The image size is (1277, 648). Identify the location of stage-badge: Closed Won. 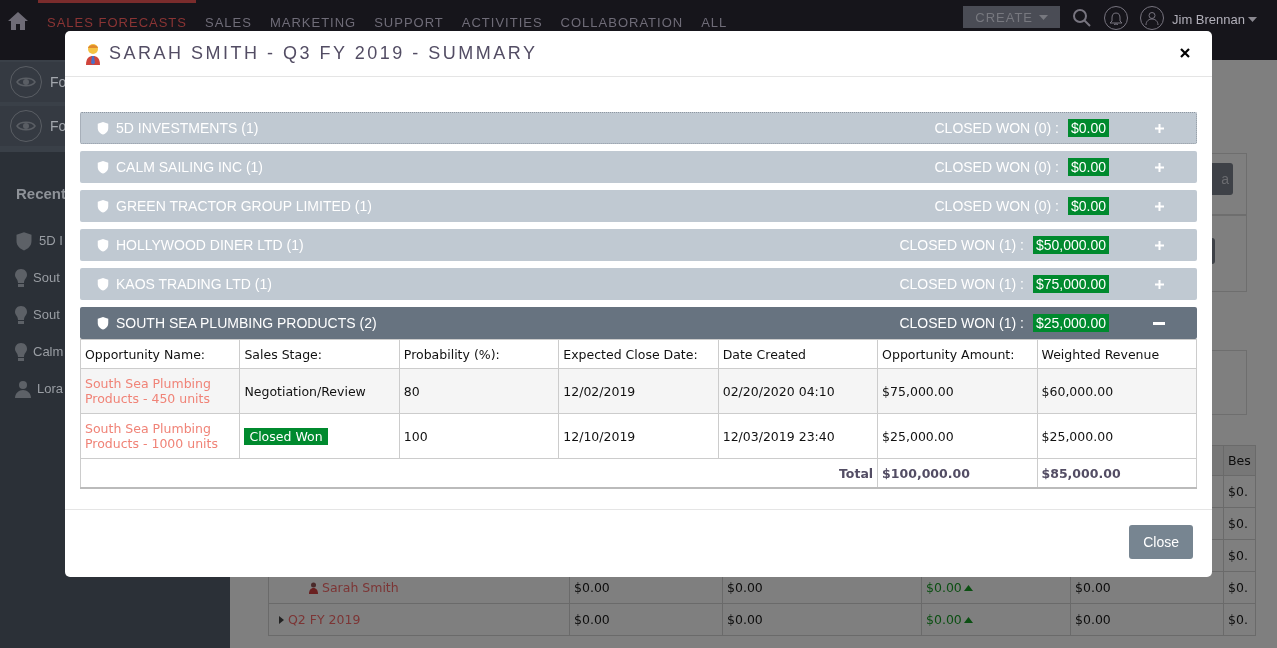
(286, 436).